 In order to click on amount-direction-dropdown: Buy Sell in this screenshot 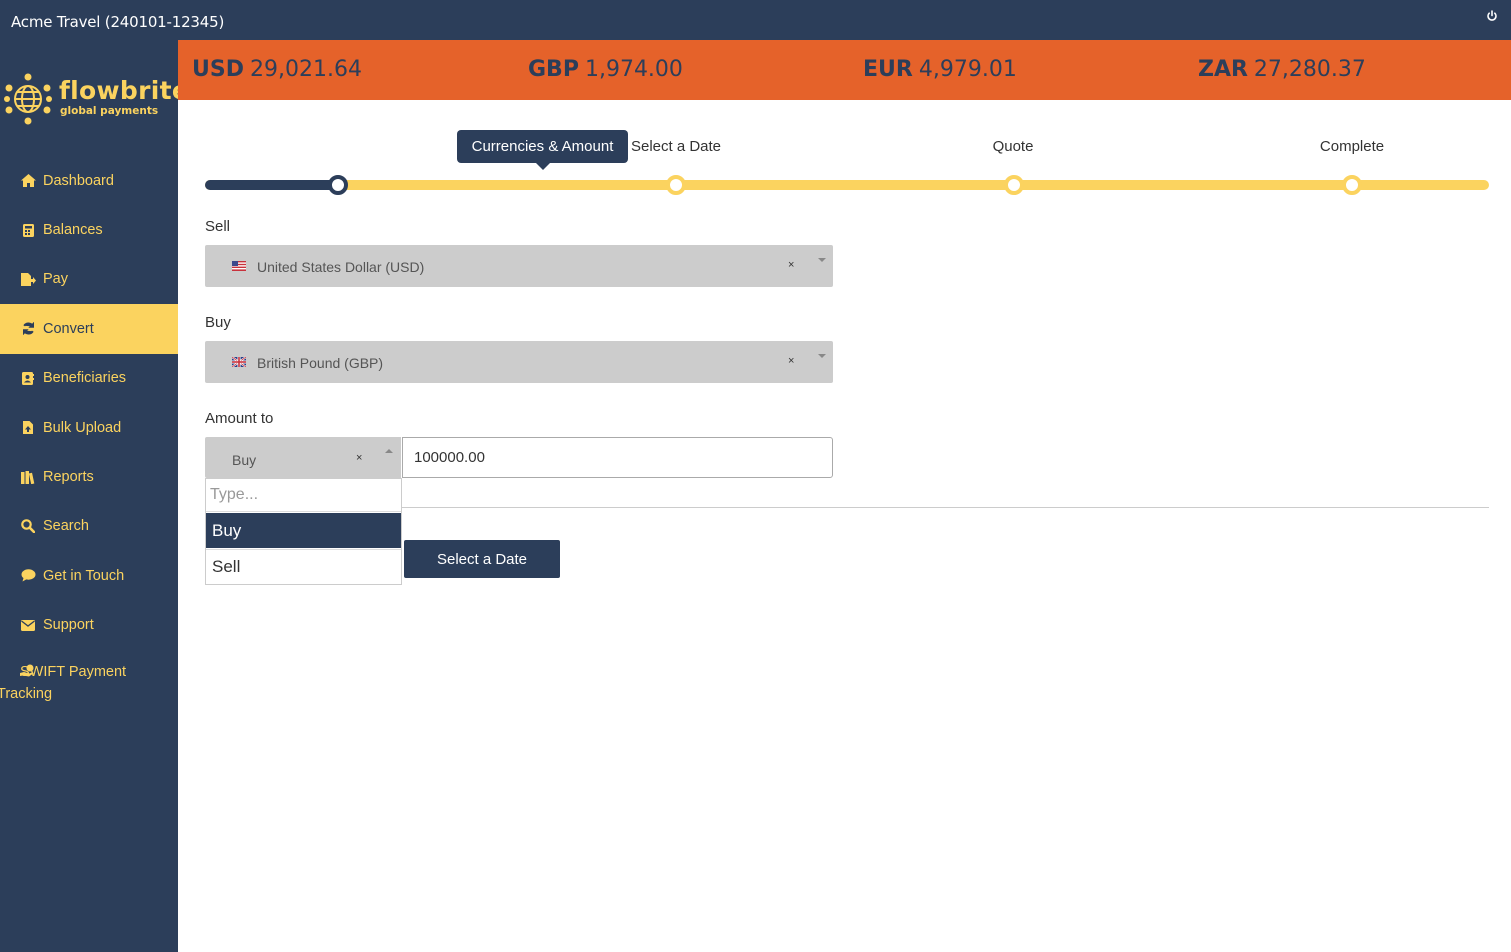, I will do `click(303, 531)`.